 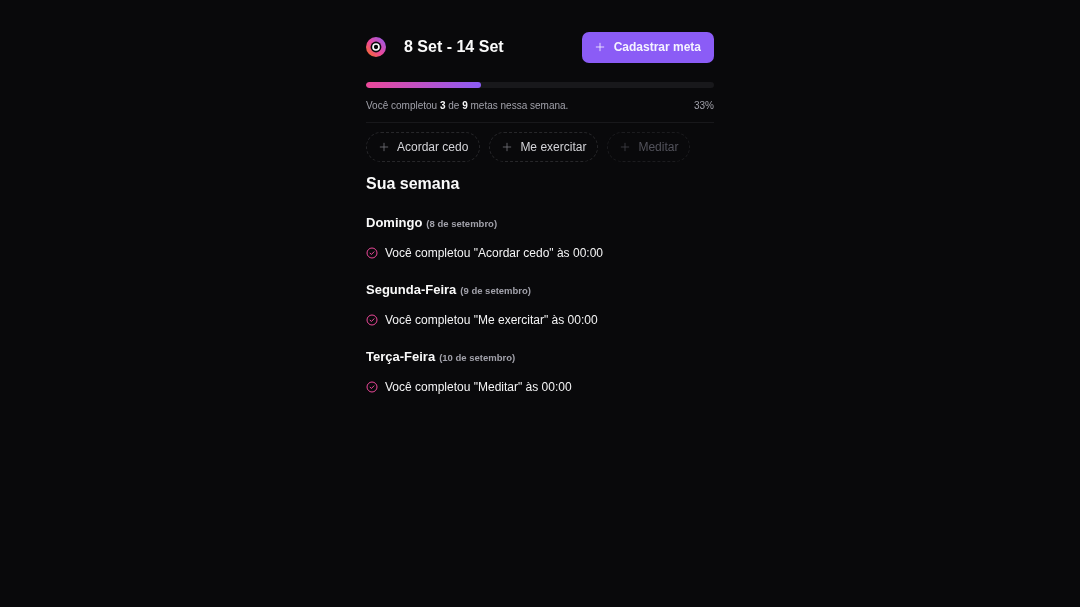 What do you see at coordinates (462, 224) in the screenshot?
I see `day-date: (8 de setembro)` at bounding box center [462, 224].